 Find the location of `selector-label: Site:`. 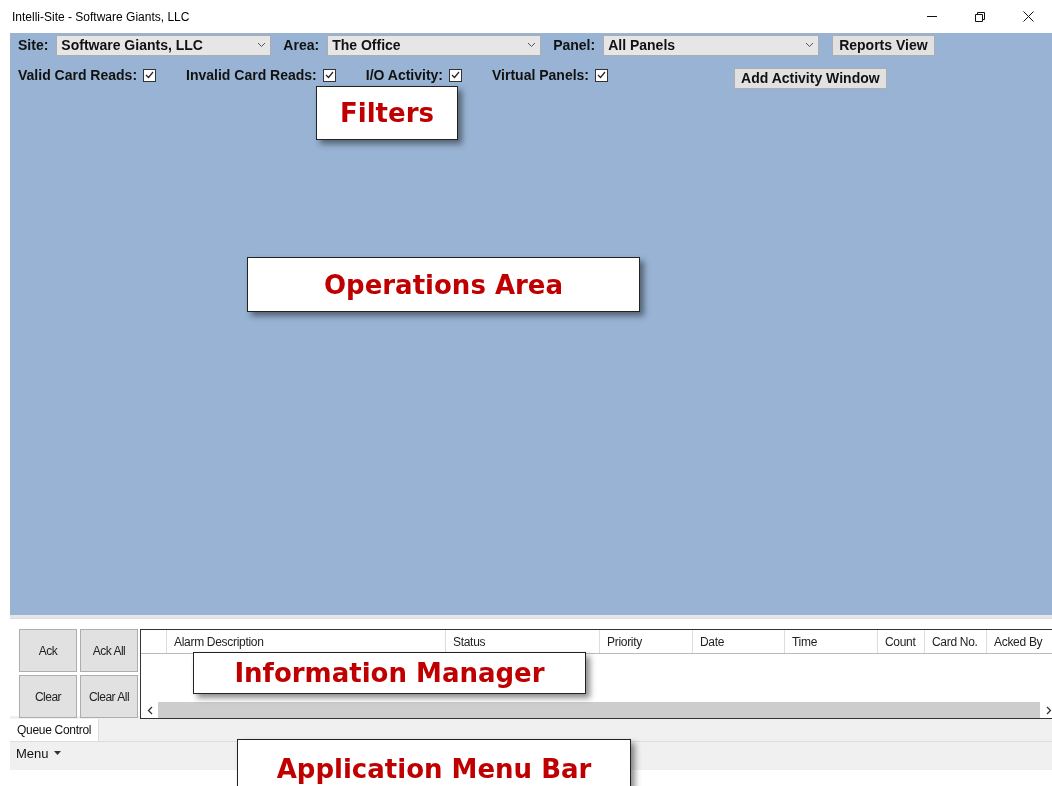

selector-label: Site: is located at coordinates (33, 45).